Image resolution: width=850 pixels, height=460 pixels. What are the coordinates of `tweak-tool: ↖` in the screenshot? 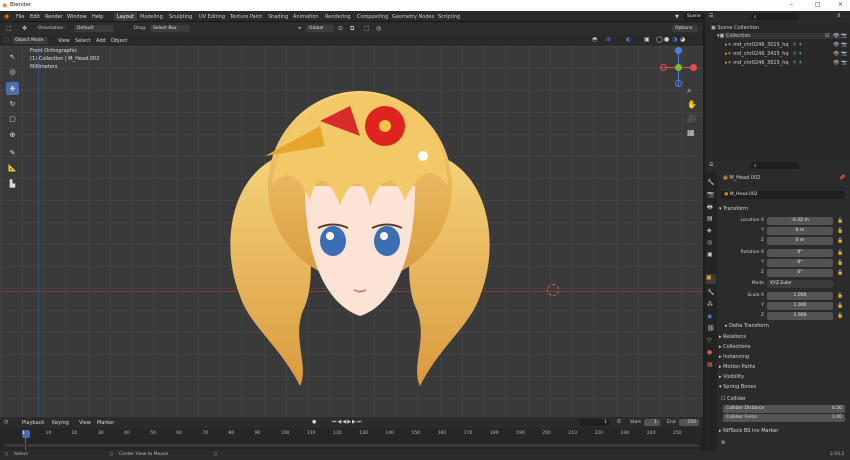 It's located at (12, 56).